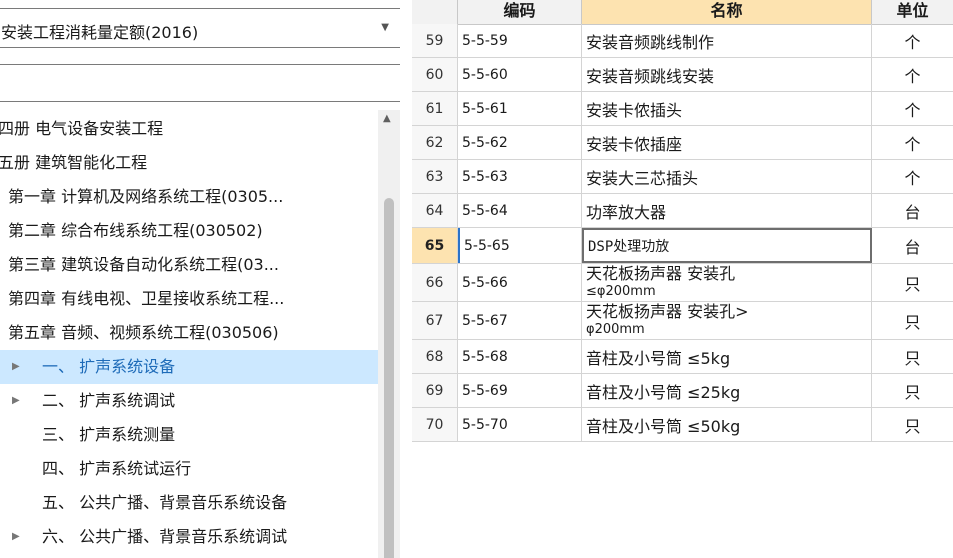  Describe the element at coordinates (435, 282) in the screenshot. I see `row-index: 66` at that location.